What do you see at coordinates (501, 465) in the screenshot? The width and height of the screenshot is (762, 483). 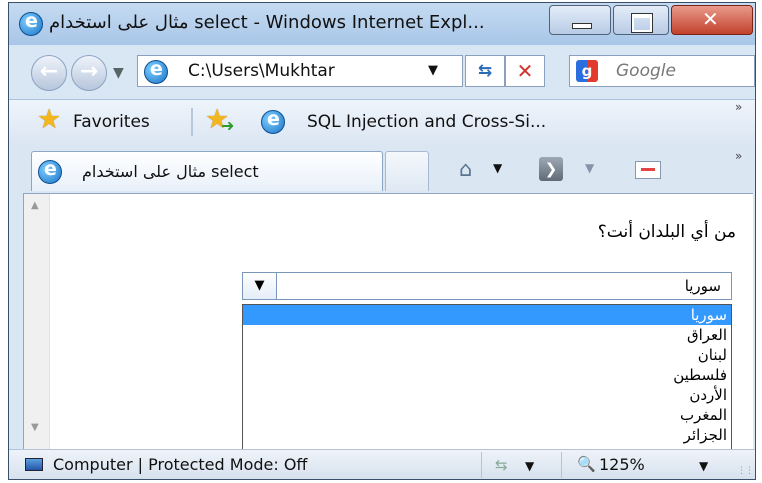 I see `protected-mode-icon: ⇆` at bounding box center [501, 465].